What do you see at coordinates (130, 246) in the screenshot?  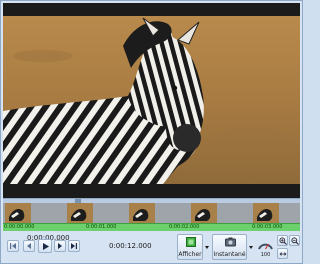 I see `duration-time: 0:00:12.000` at bounding box center [130, 246].